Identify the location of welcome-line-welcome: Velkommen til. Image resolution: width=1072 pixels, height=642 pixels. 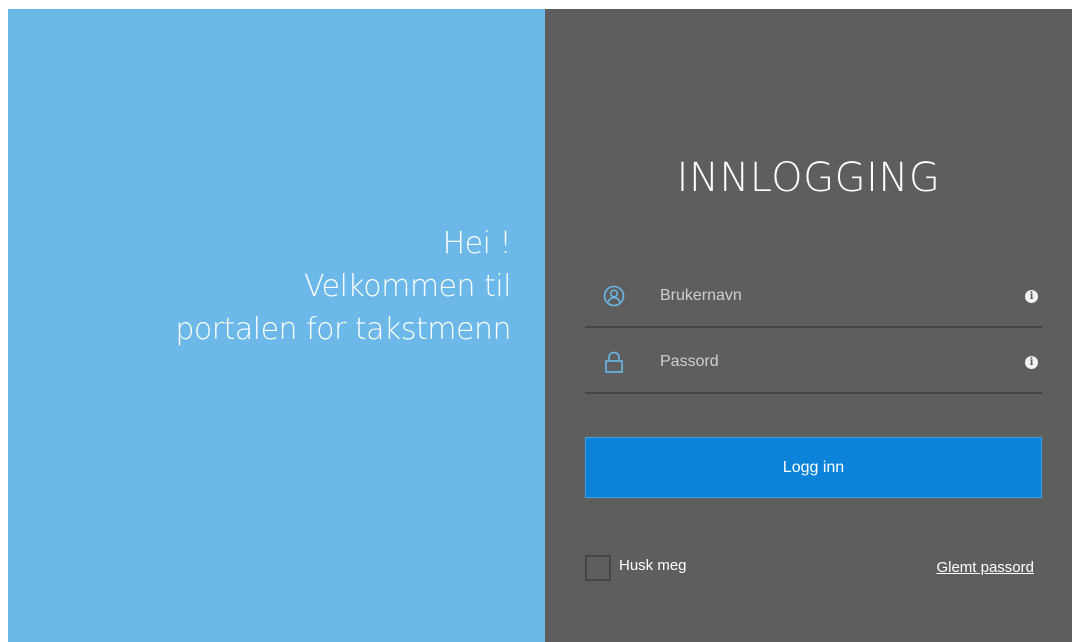
(407, 286).